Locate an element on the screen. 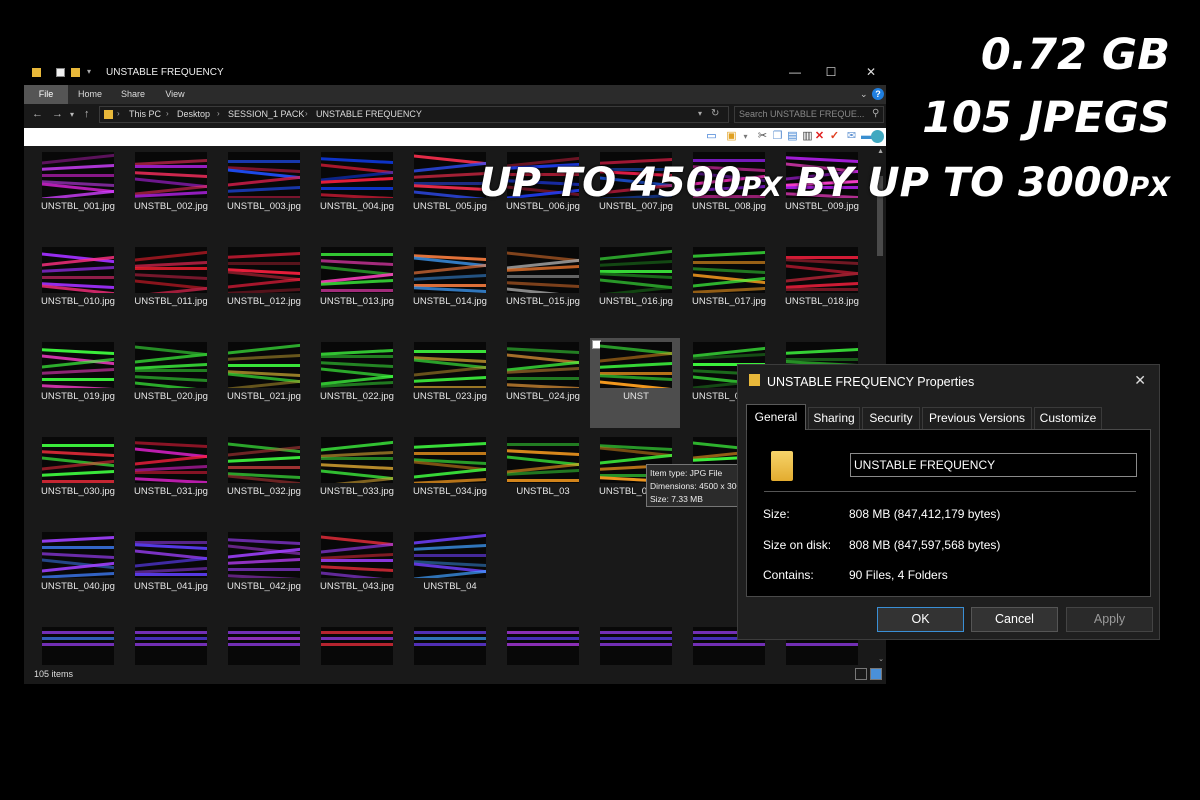  copy-icon: ❐ is located at coordinates (777, 136).